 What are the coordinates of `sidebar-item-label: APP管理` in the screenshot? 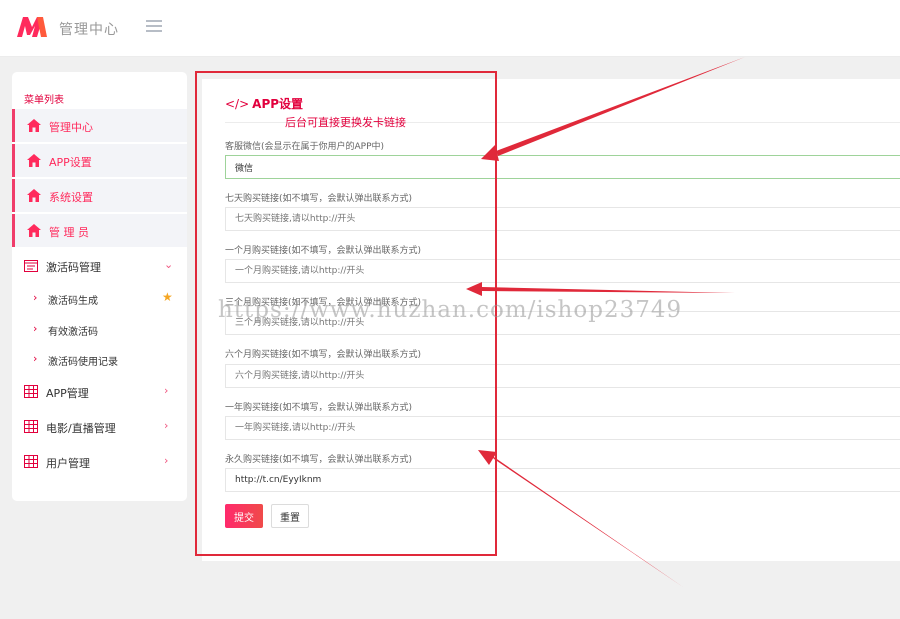 It's located at (67, 393).